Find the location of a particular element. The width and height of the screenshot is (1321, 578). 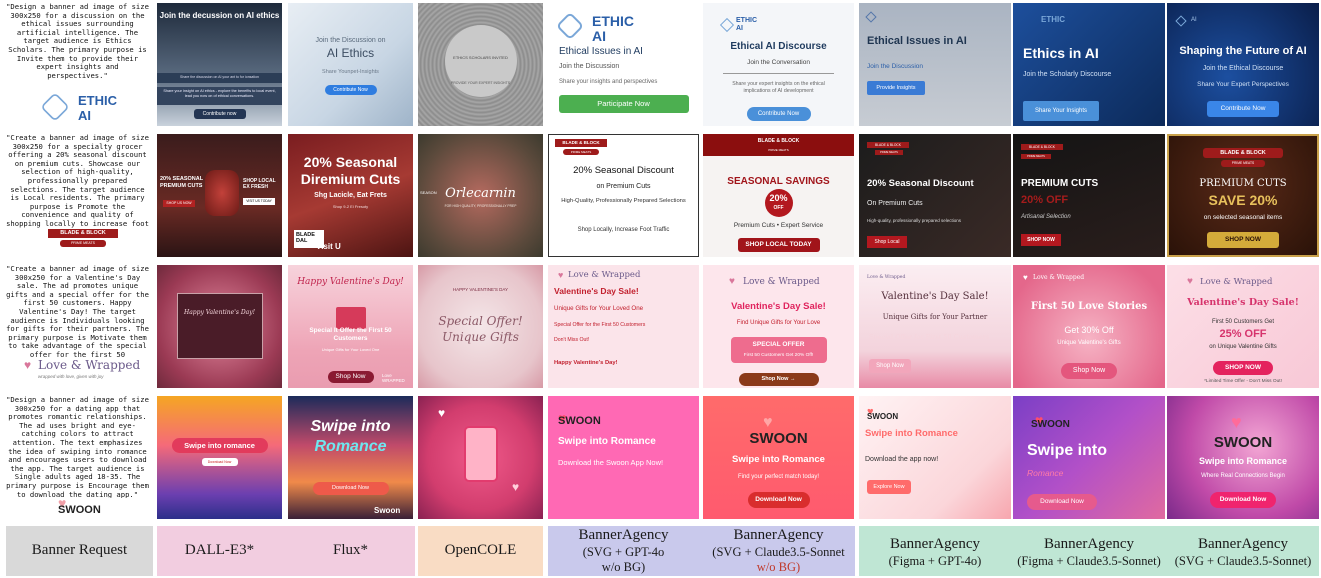

banner-title: SEASONAL SAVINGS is located at coordinates (778, 181).